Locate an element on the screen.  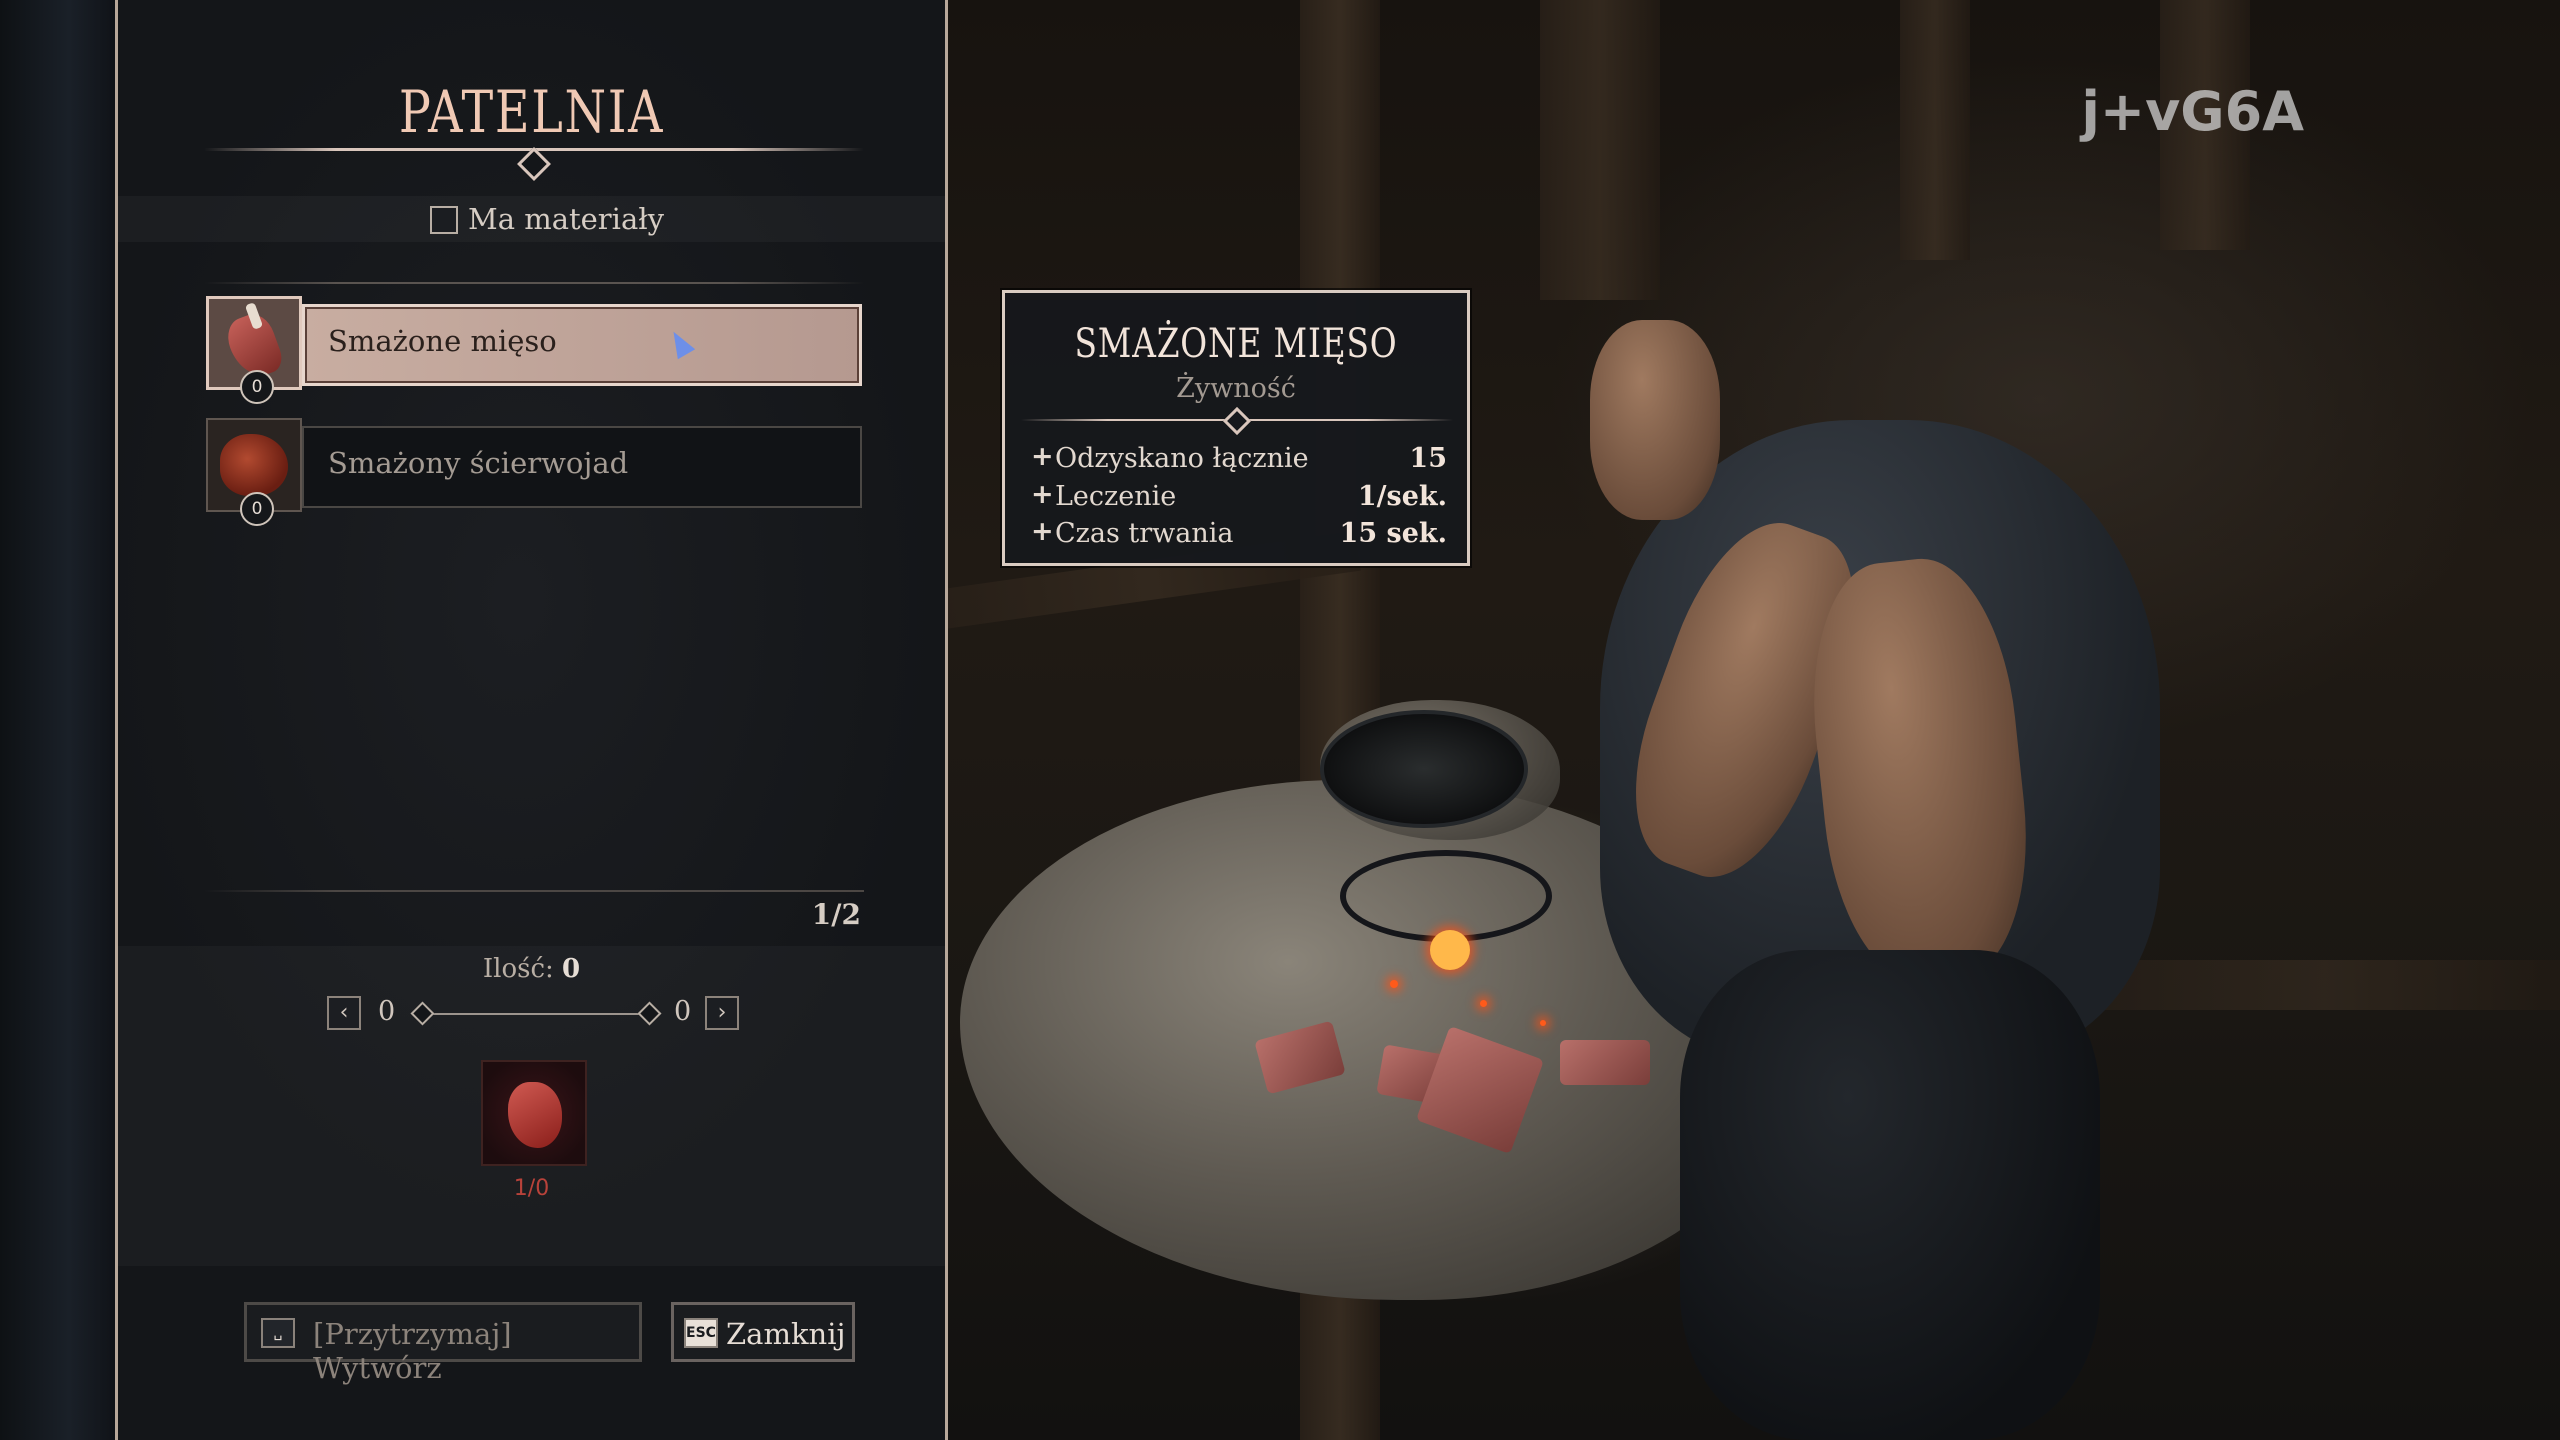
quantity-label: Ilość: 0 is located at coordinates (531, 969).